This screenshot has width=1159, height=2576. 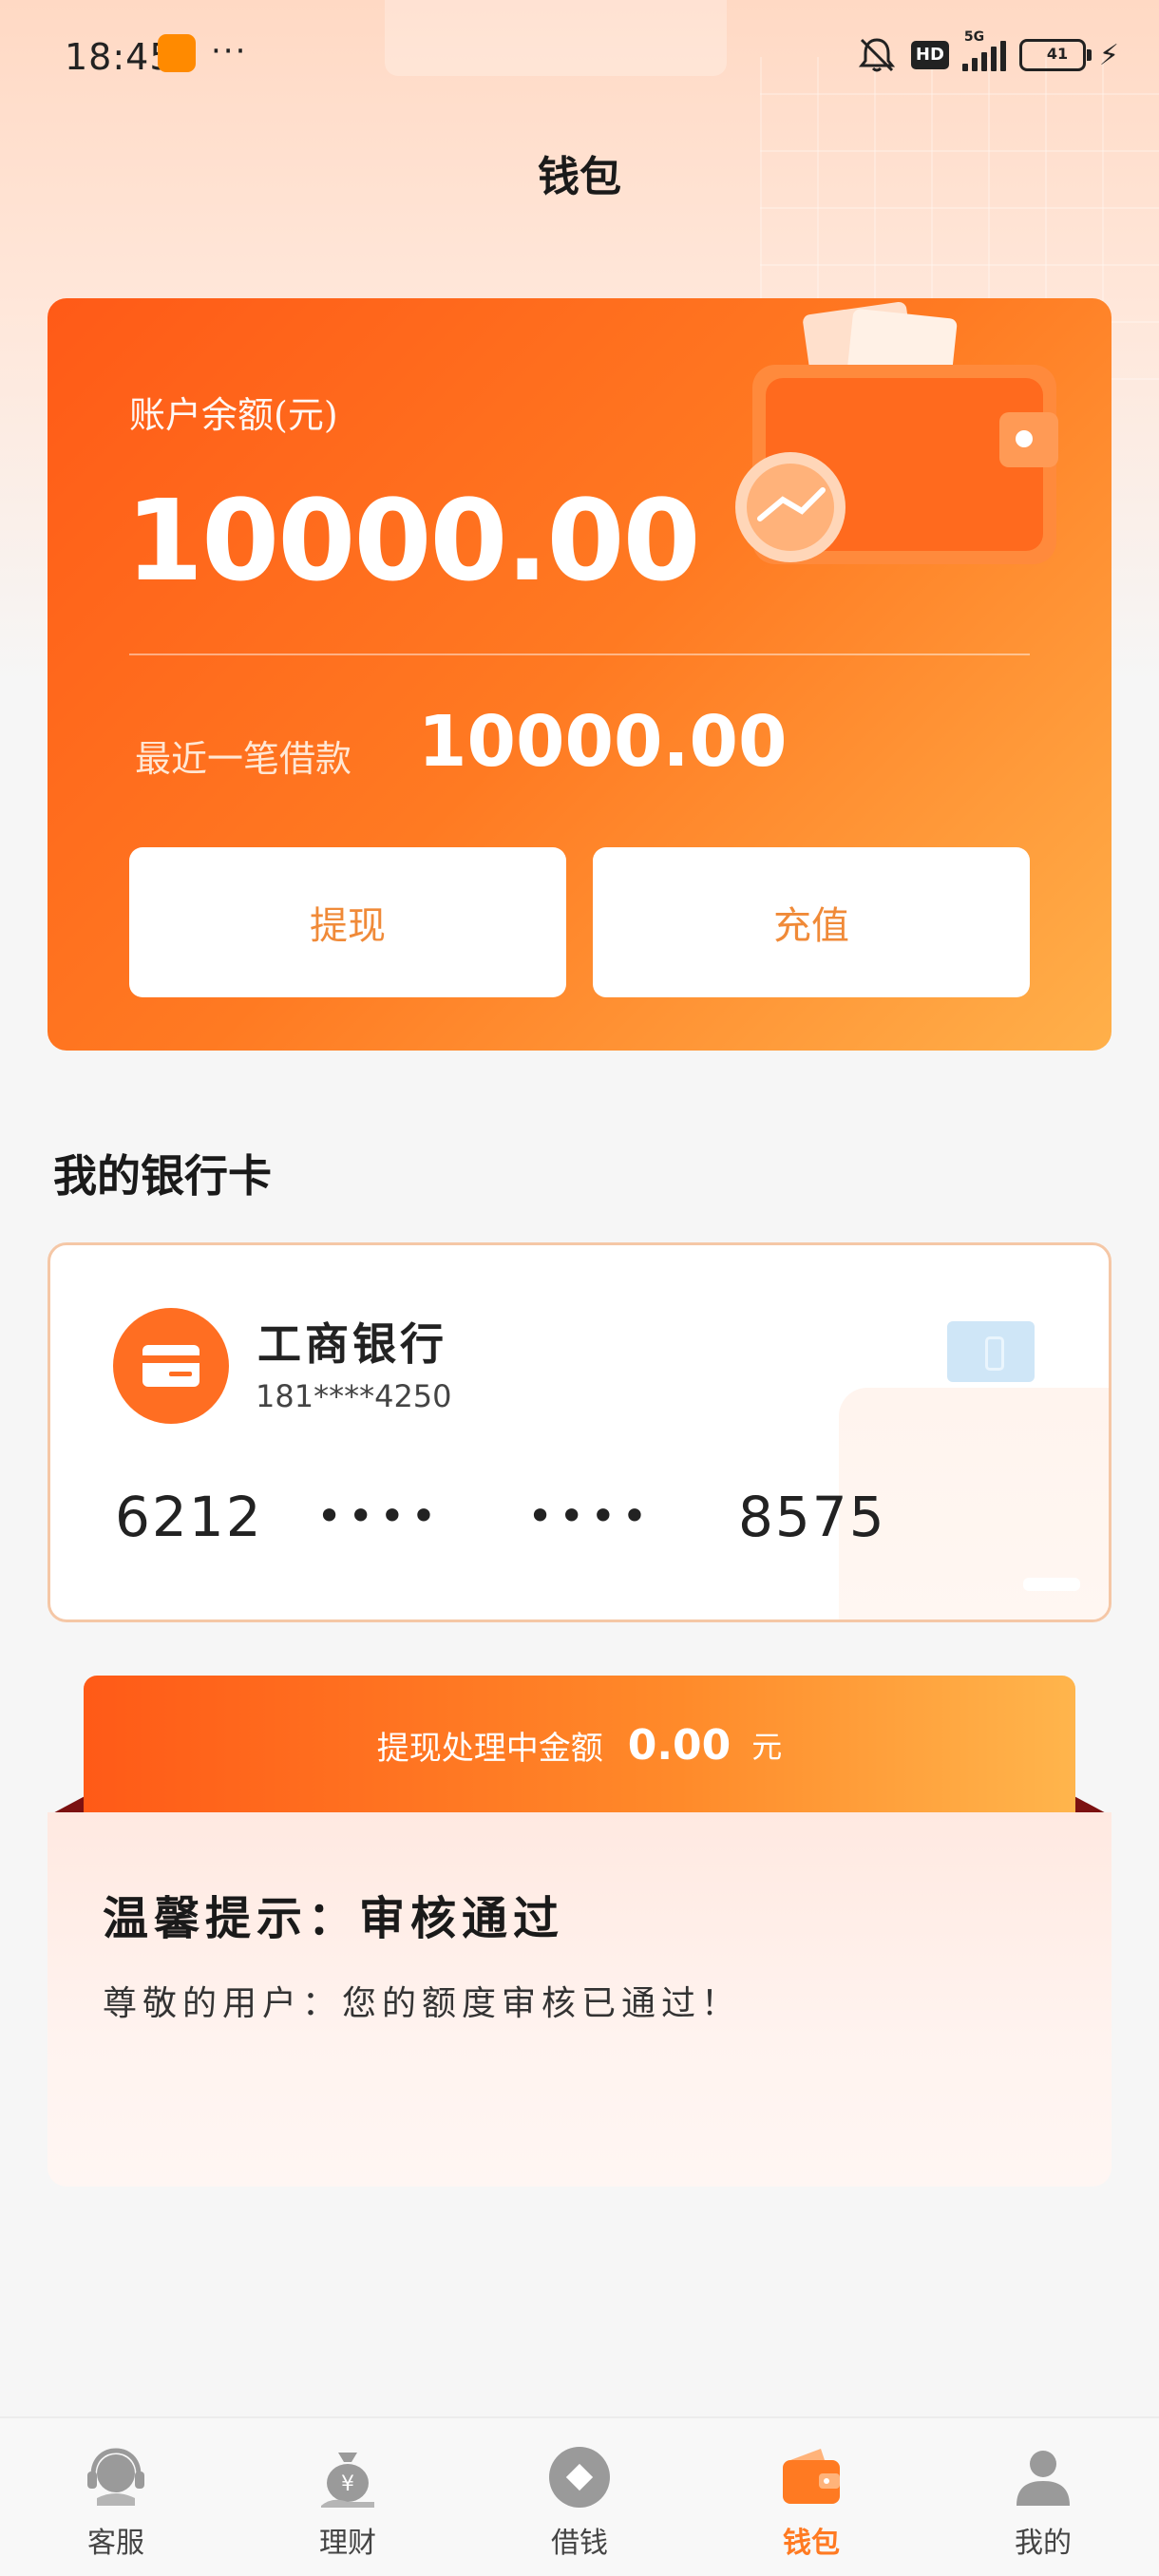 What do you see at coordinates (347, 2543) in the screenshot?
I see `nav-label: 理财` at bounding box center [347, 2543].